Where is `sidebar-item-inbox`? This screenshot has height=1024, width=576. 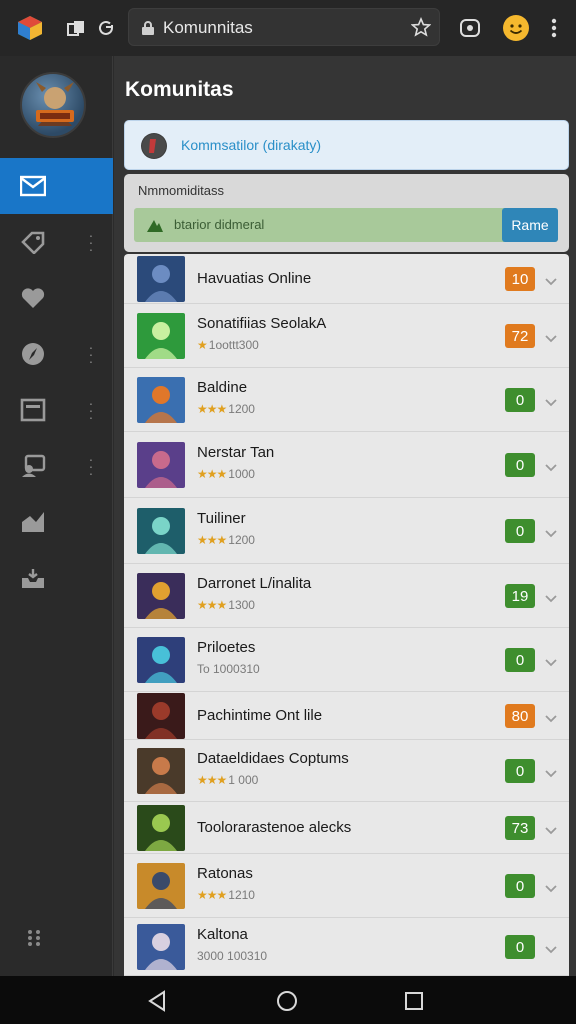
sidebar-item-inbox is located at coordinates (56, 578).